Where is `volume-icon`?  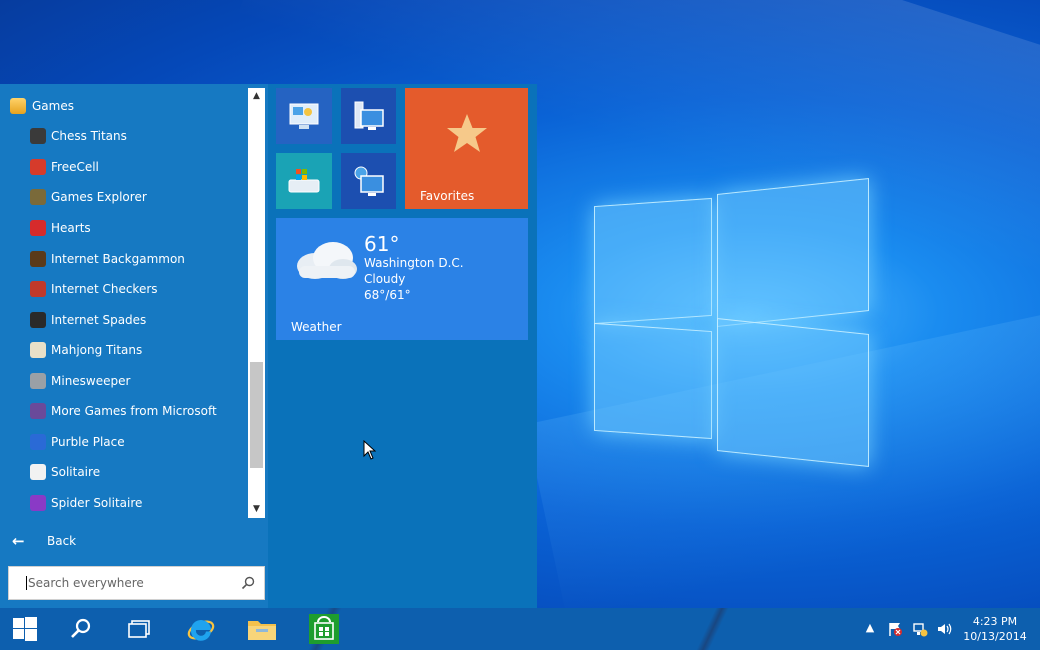
volume-icon is located at coordinates (944, 629).